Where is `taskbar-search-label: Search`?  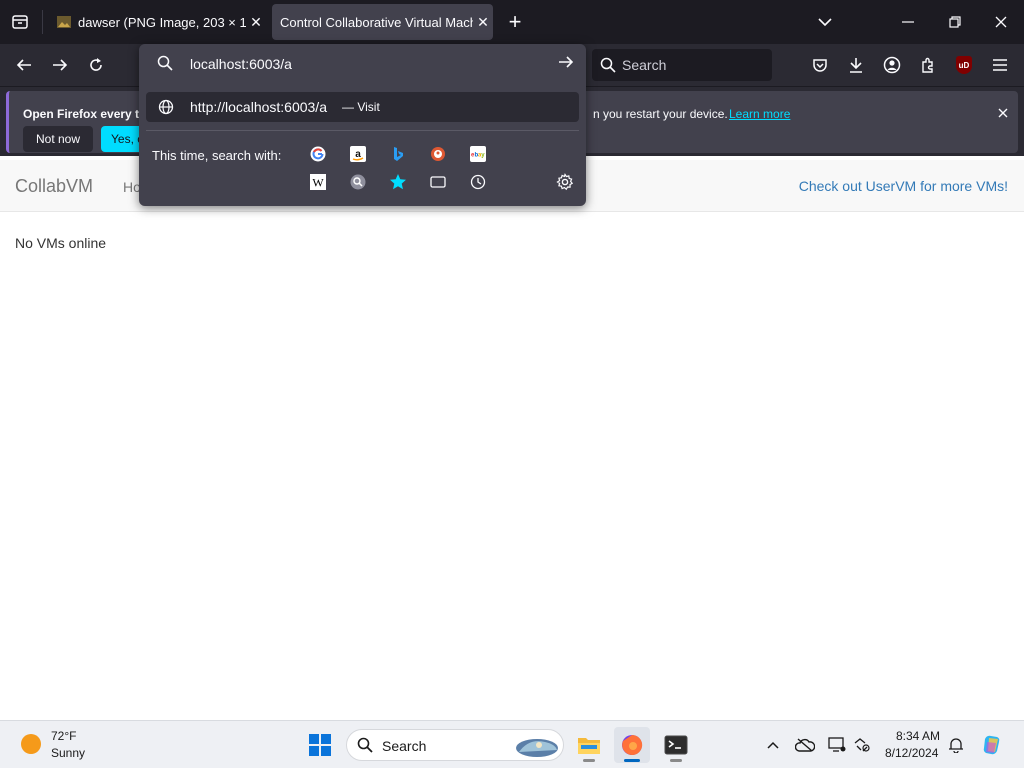 taskbar-search-label: Search is located at coordinates (404, 746).